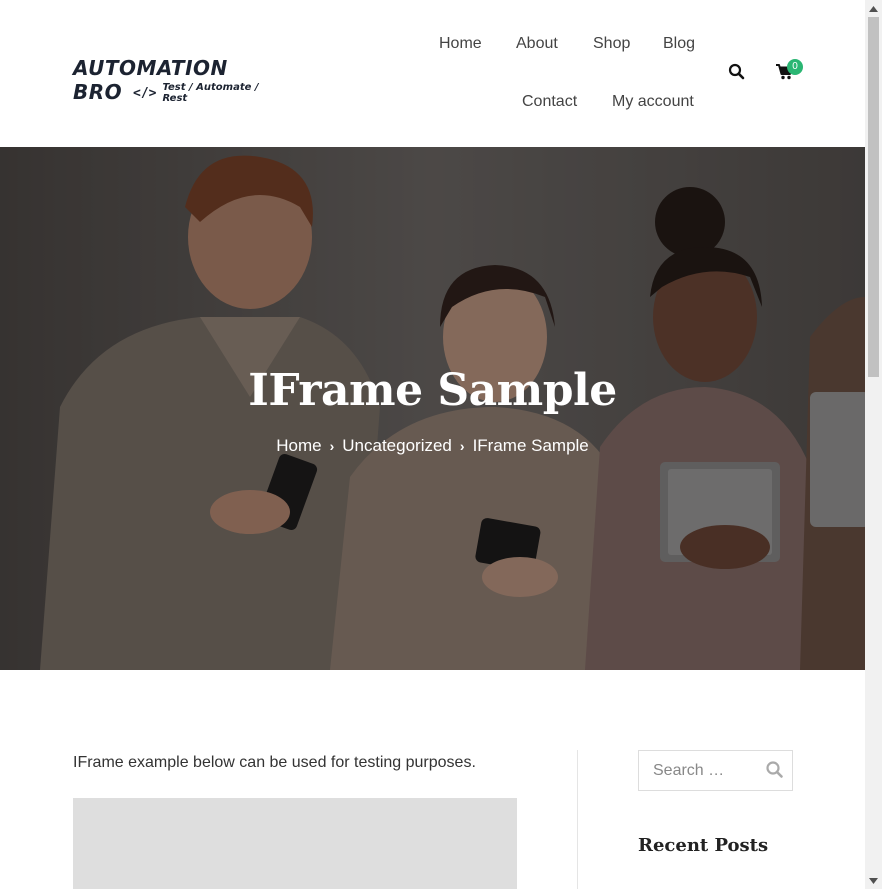 This screenshot has height=889, width=882. What do you see at coordinates (653, 102) in the screenshot?
I see `nav-my-account: My account` at bounding box center [653, 102].